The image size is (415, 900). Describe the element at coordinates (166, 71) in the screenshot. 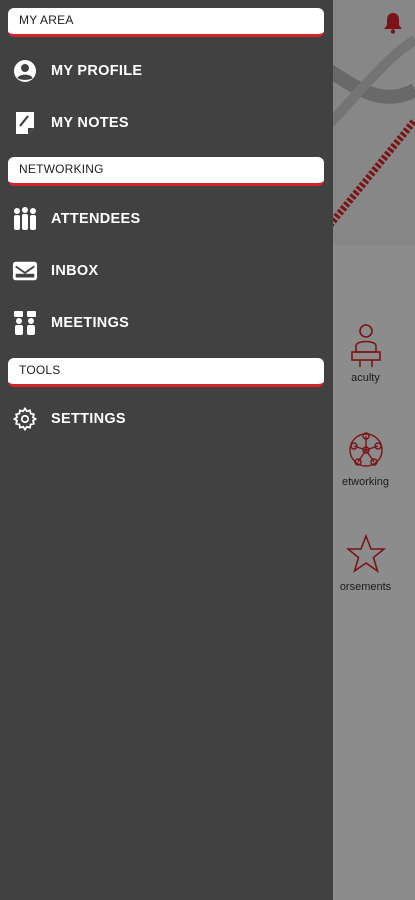

I see `nav-item-my-profile: MY PROFILE` at that location.